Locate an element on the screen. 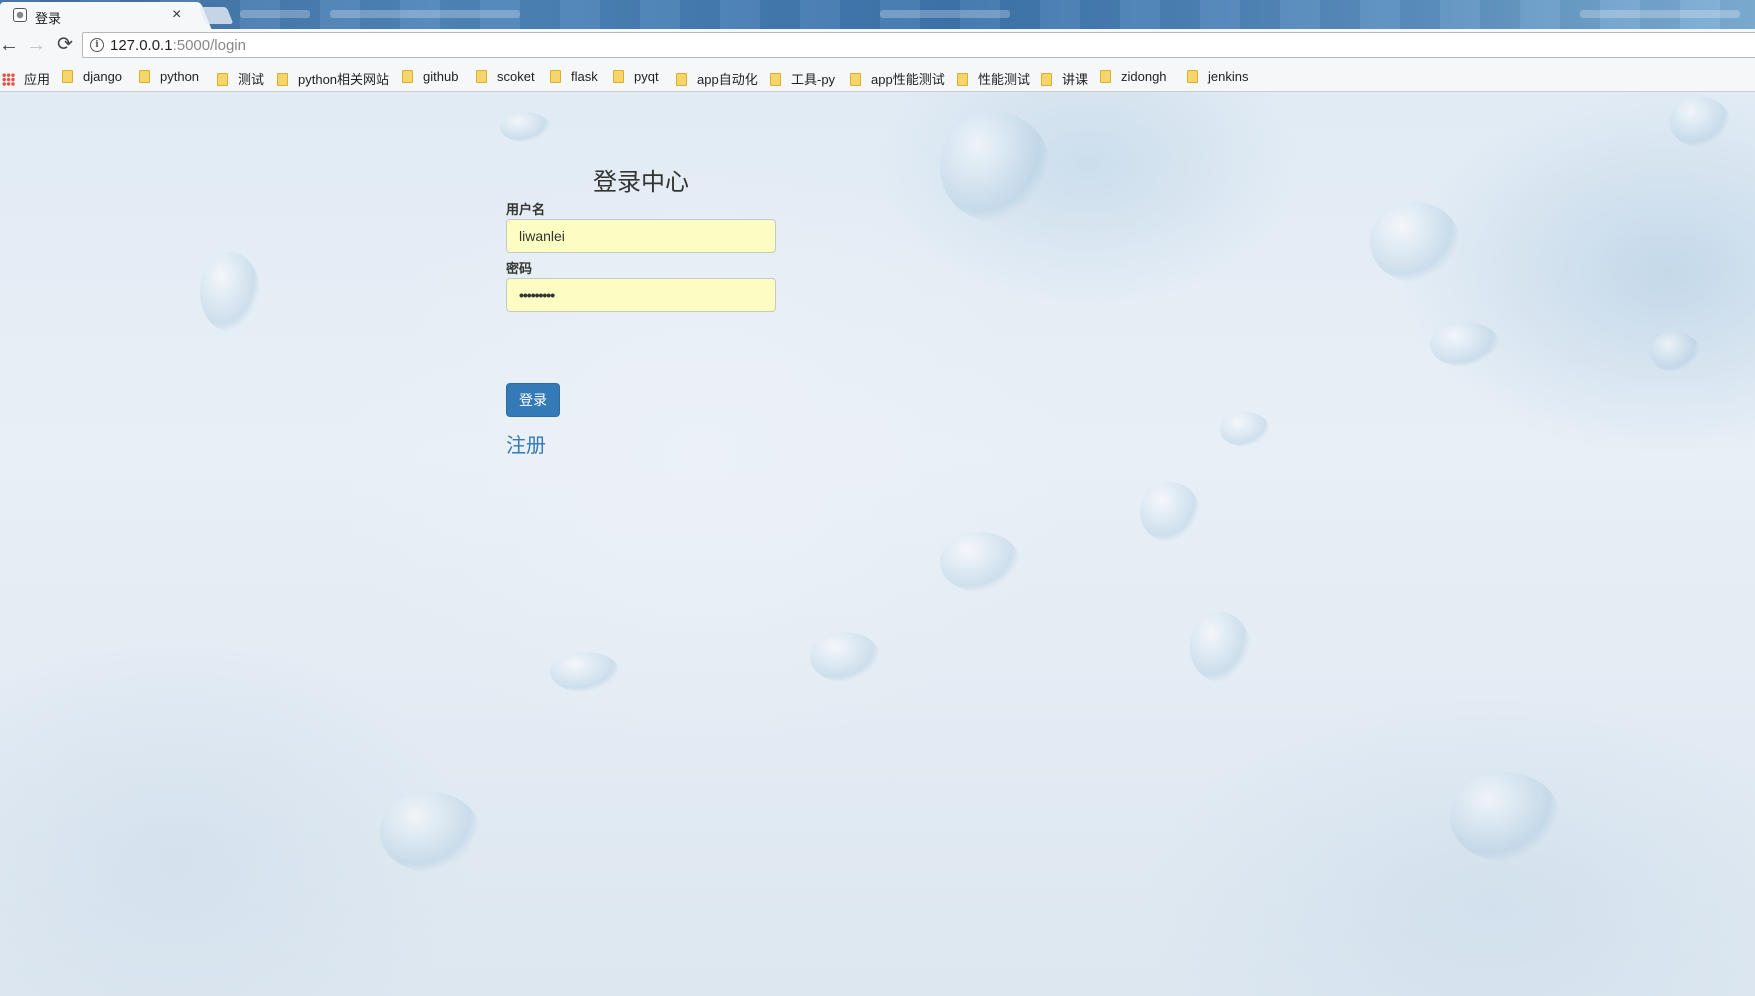 This screenshot has height=996, width=1755. tab-title: 登录 is located at coordinates (48, 18).